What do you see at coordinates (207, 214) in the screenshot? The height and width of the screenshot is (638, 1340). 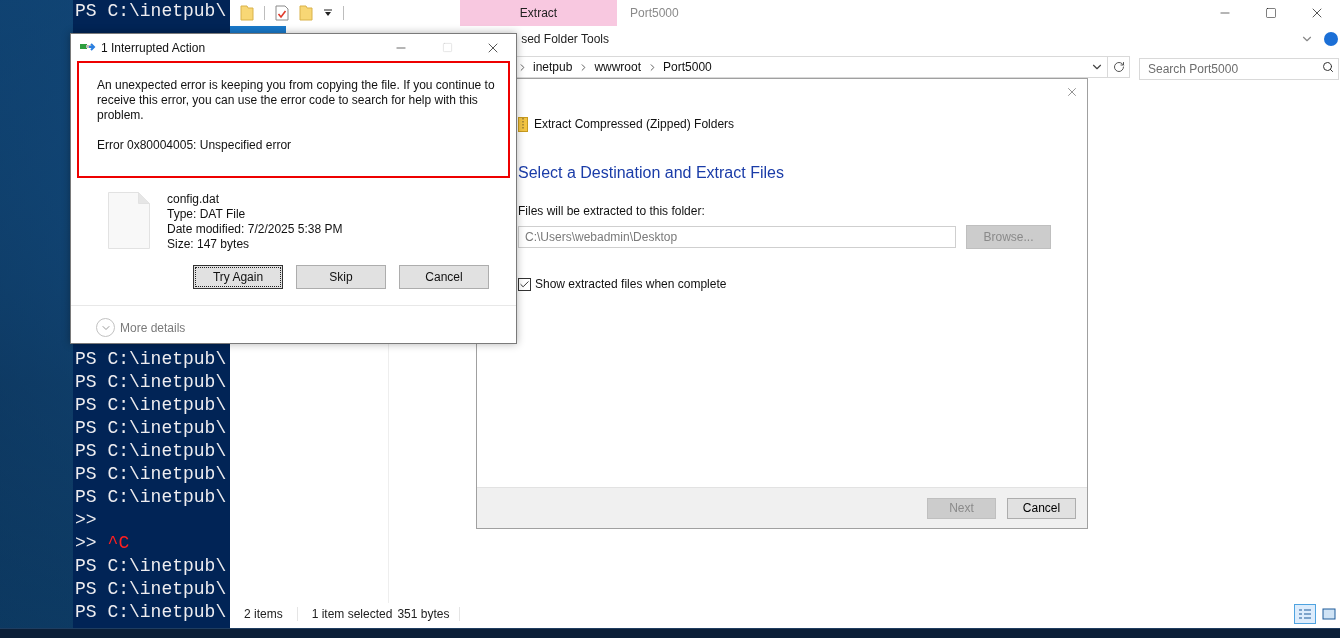 I see `file-detail: Type: DAT File` at bounding box center [207, 214].